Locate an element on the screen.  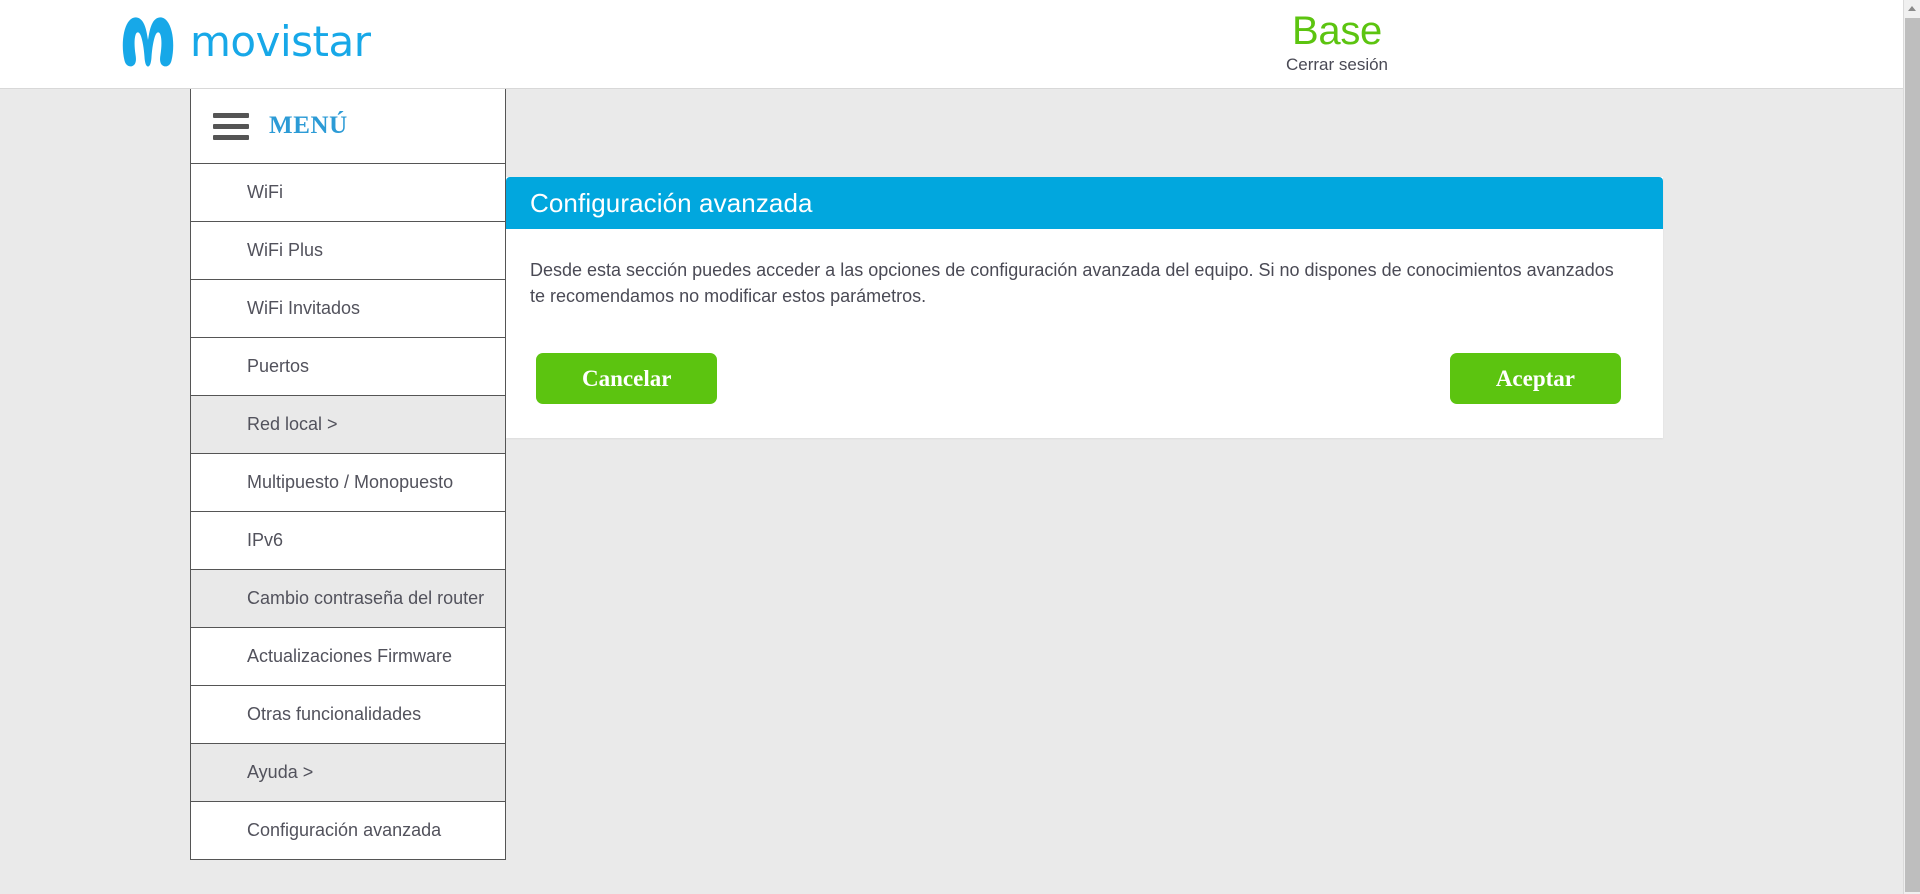
sidebar-item-multipuesto-monopuesto: Multipuesto / Monopuesto is located at coordinates (348, 482).